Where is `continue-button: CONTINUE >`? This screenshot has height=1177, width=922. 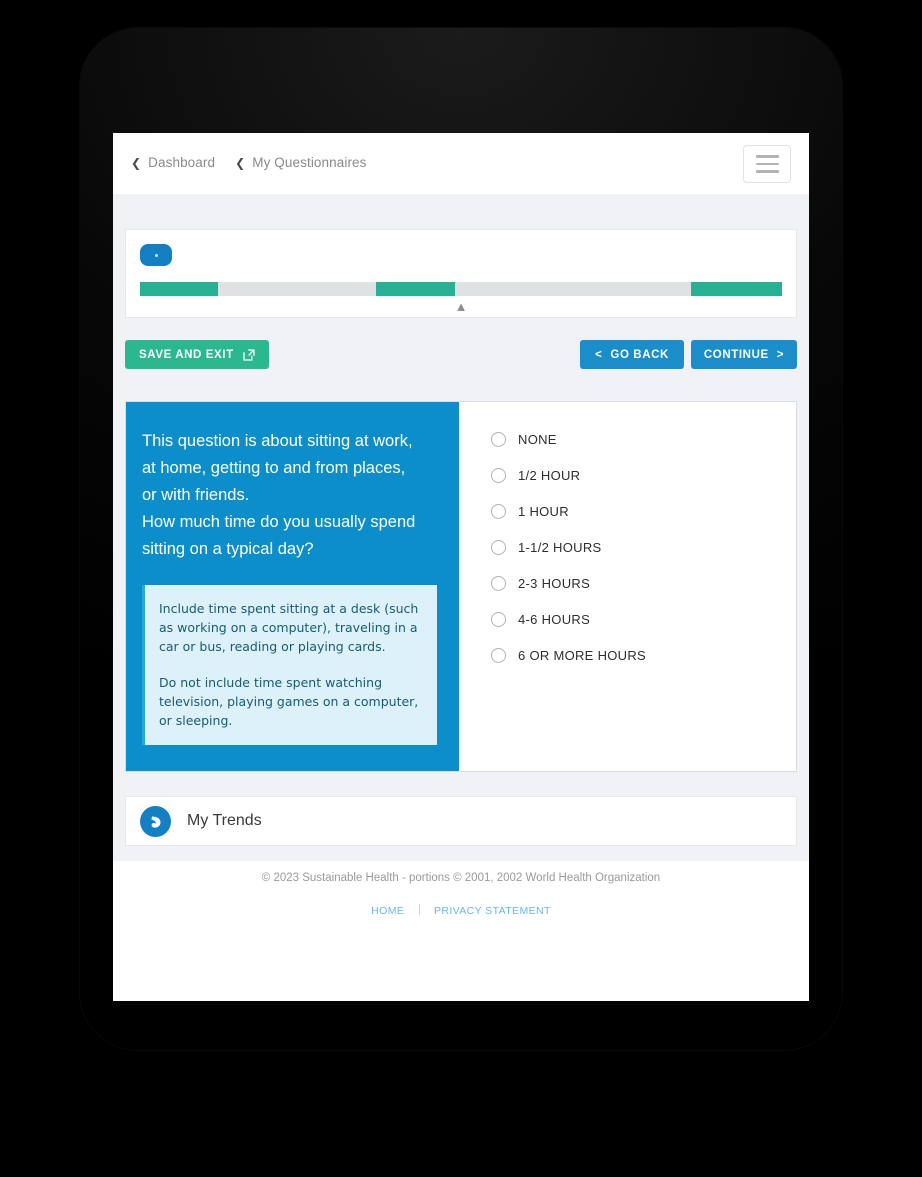 continue-button: CONTINUE > is located at coordinates (744, 354).